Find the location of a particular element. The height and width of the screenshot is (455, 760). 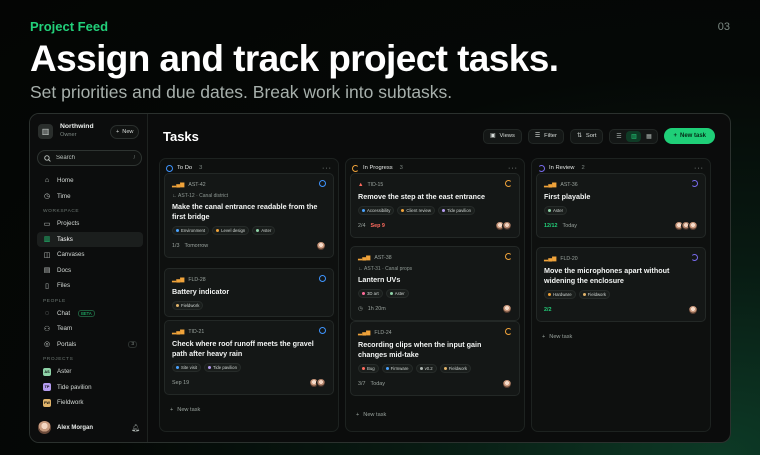

new-button: + New is located at coordinates (125, 132).